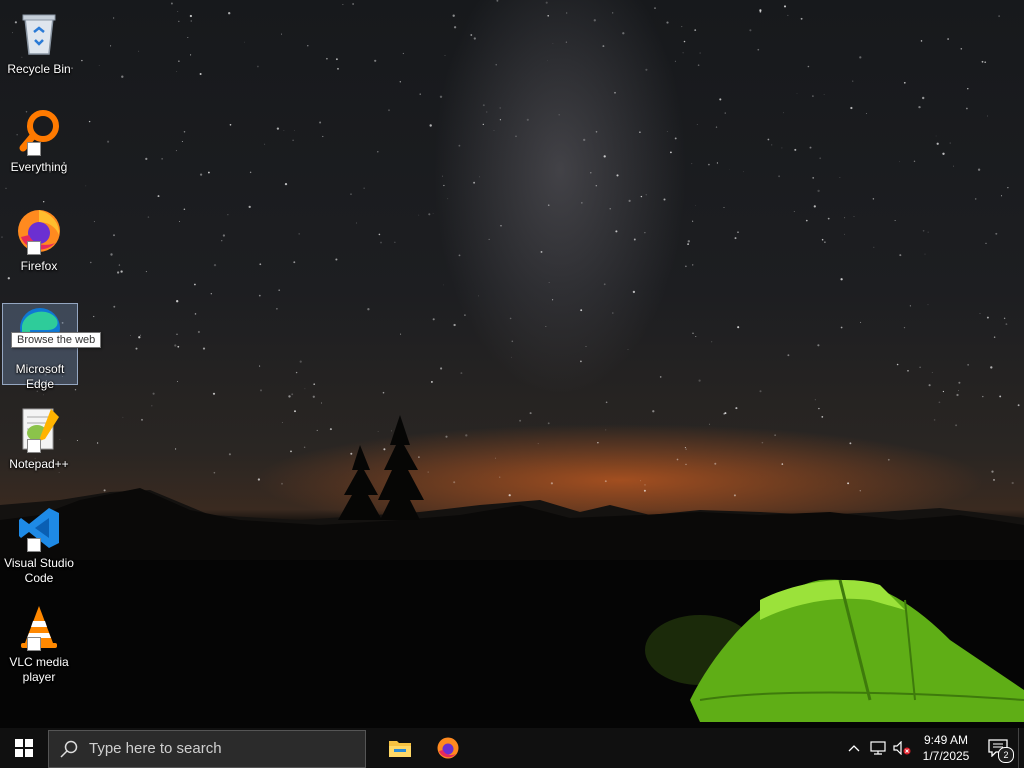 Image resolution: width=1024 pixels, height=768 pixels. Describe the element at coordinates (39, 464) in the screenshot. I see `desktop-icon-label: Notepad++` at that location.